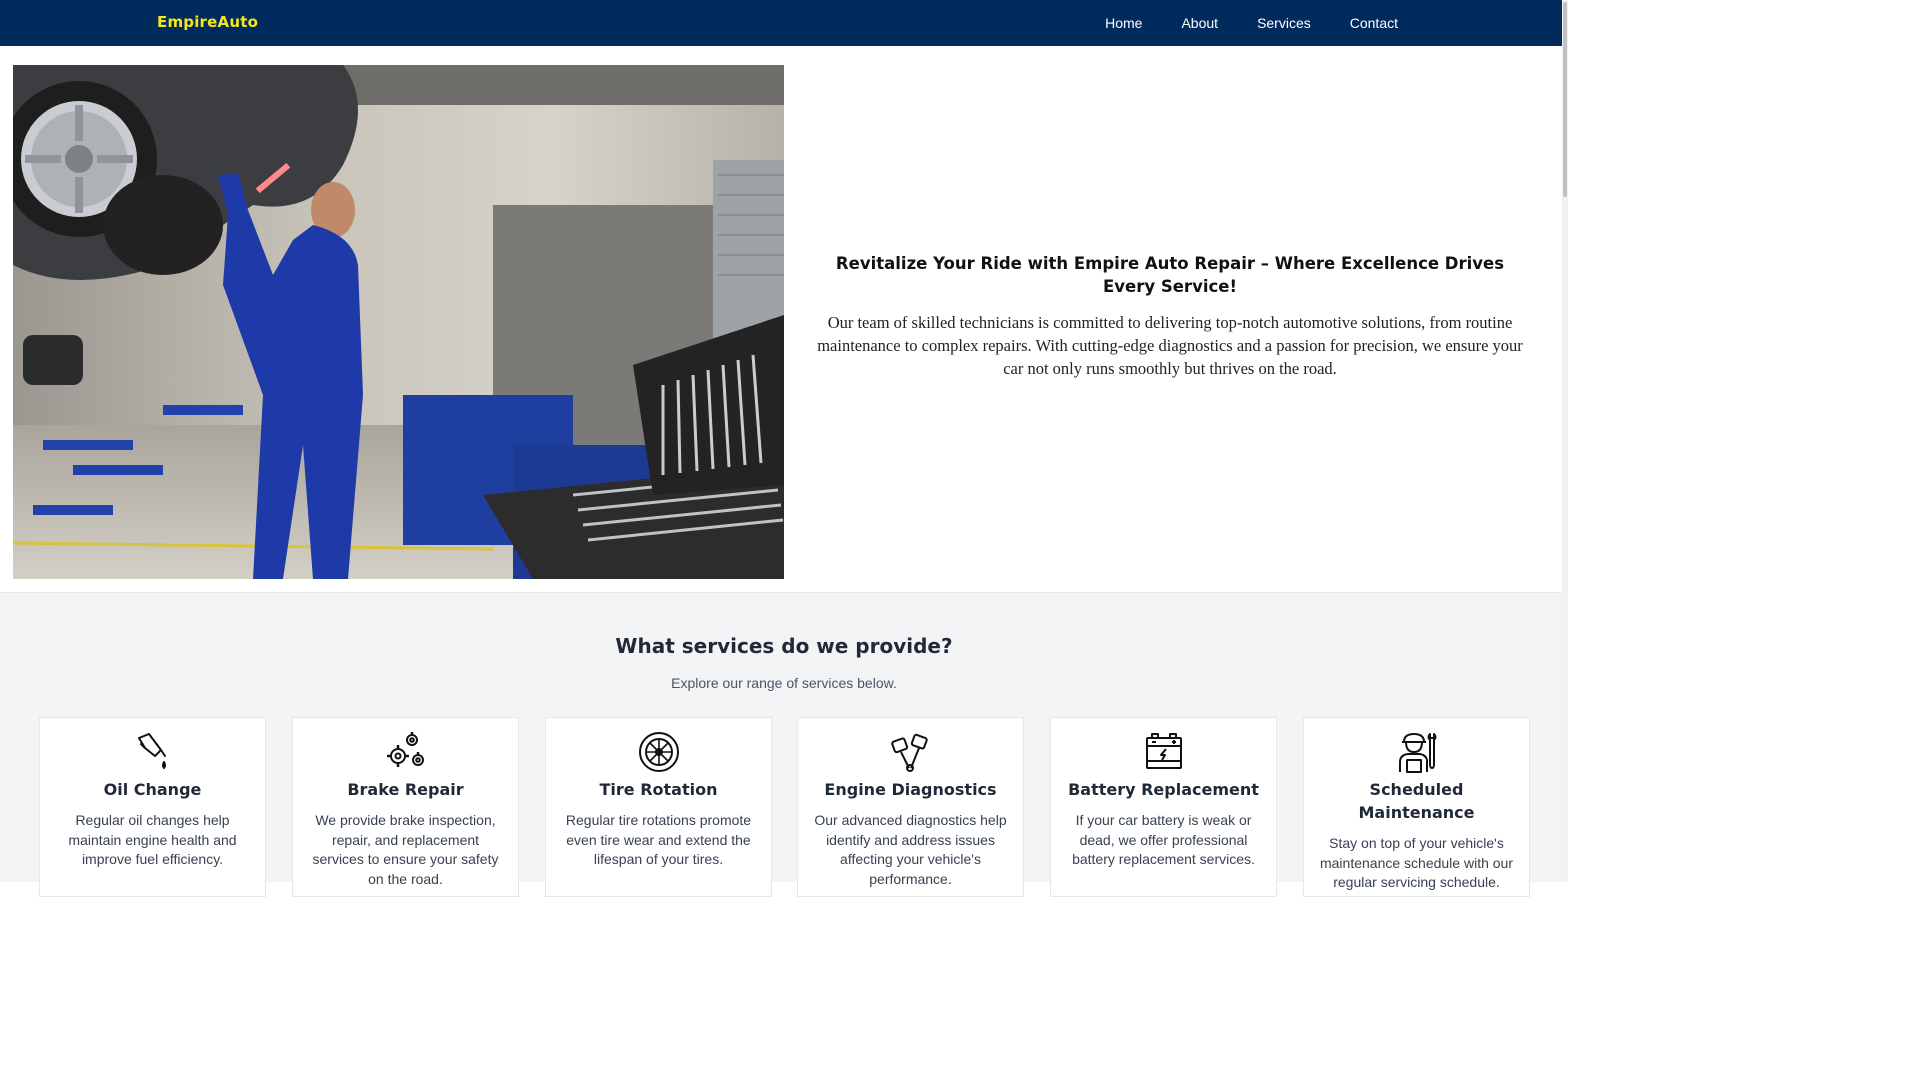  What do you see at coordinates (784, 23) in the screenshot?
I see `top-navbar: EmpireAuto Home About Services Contact` at bounding box center [784, 23].